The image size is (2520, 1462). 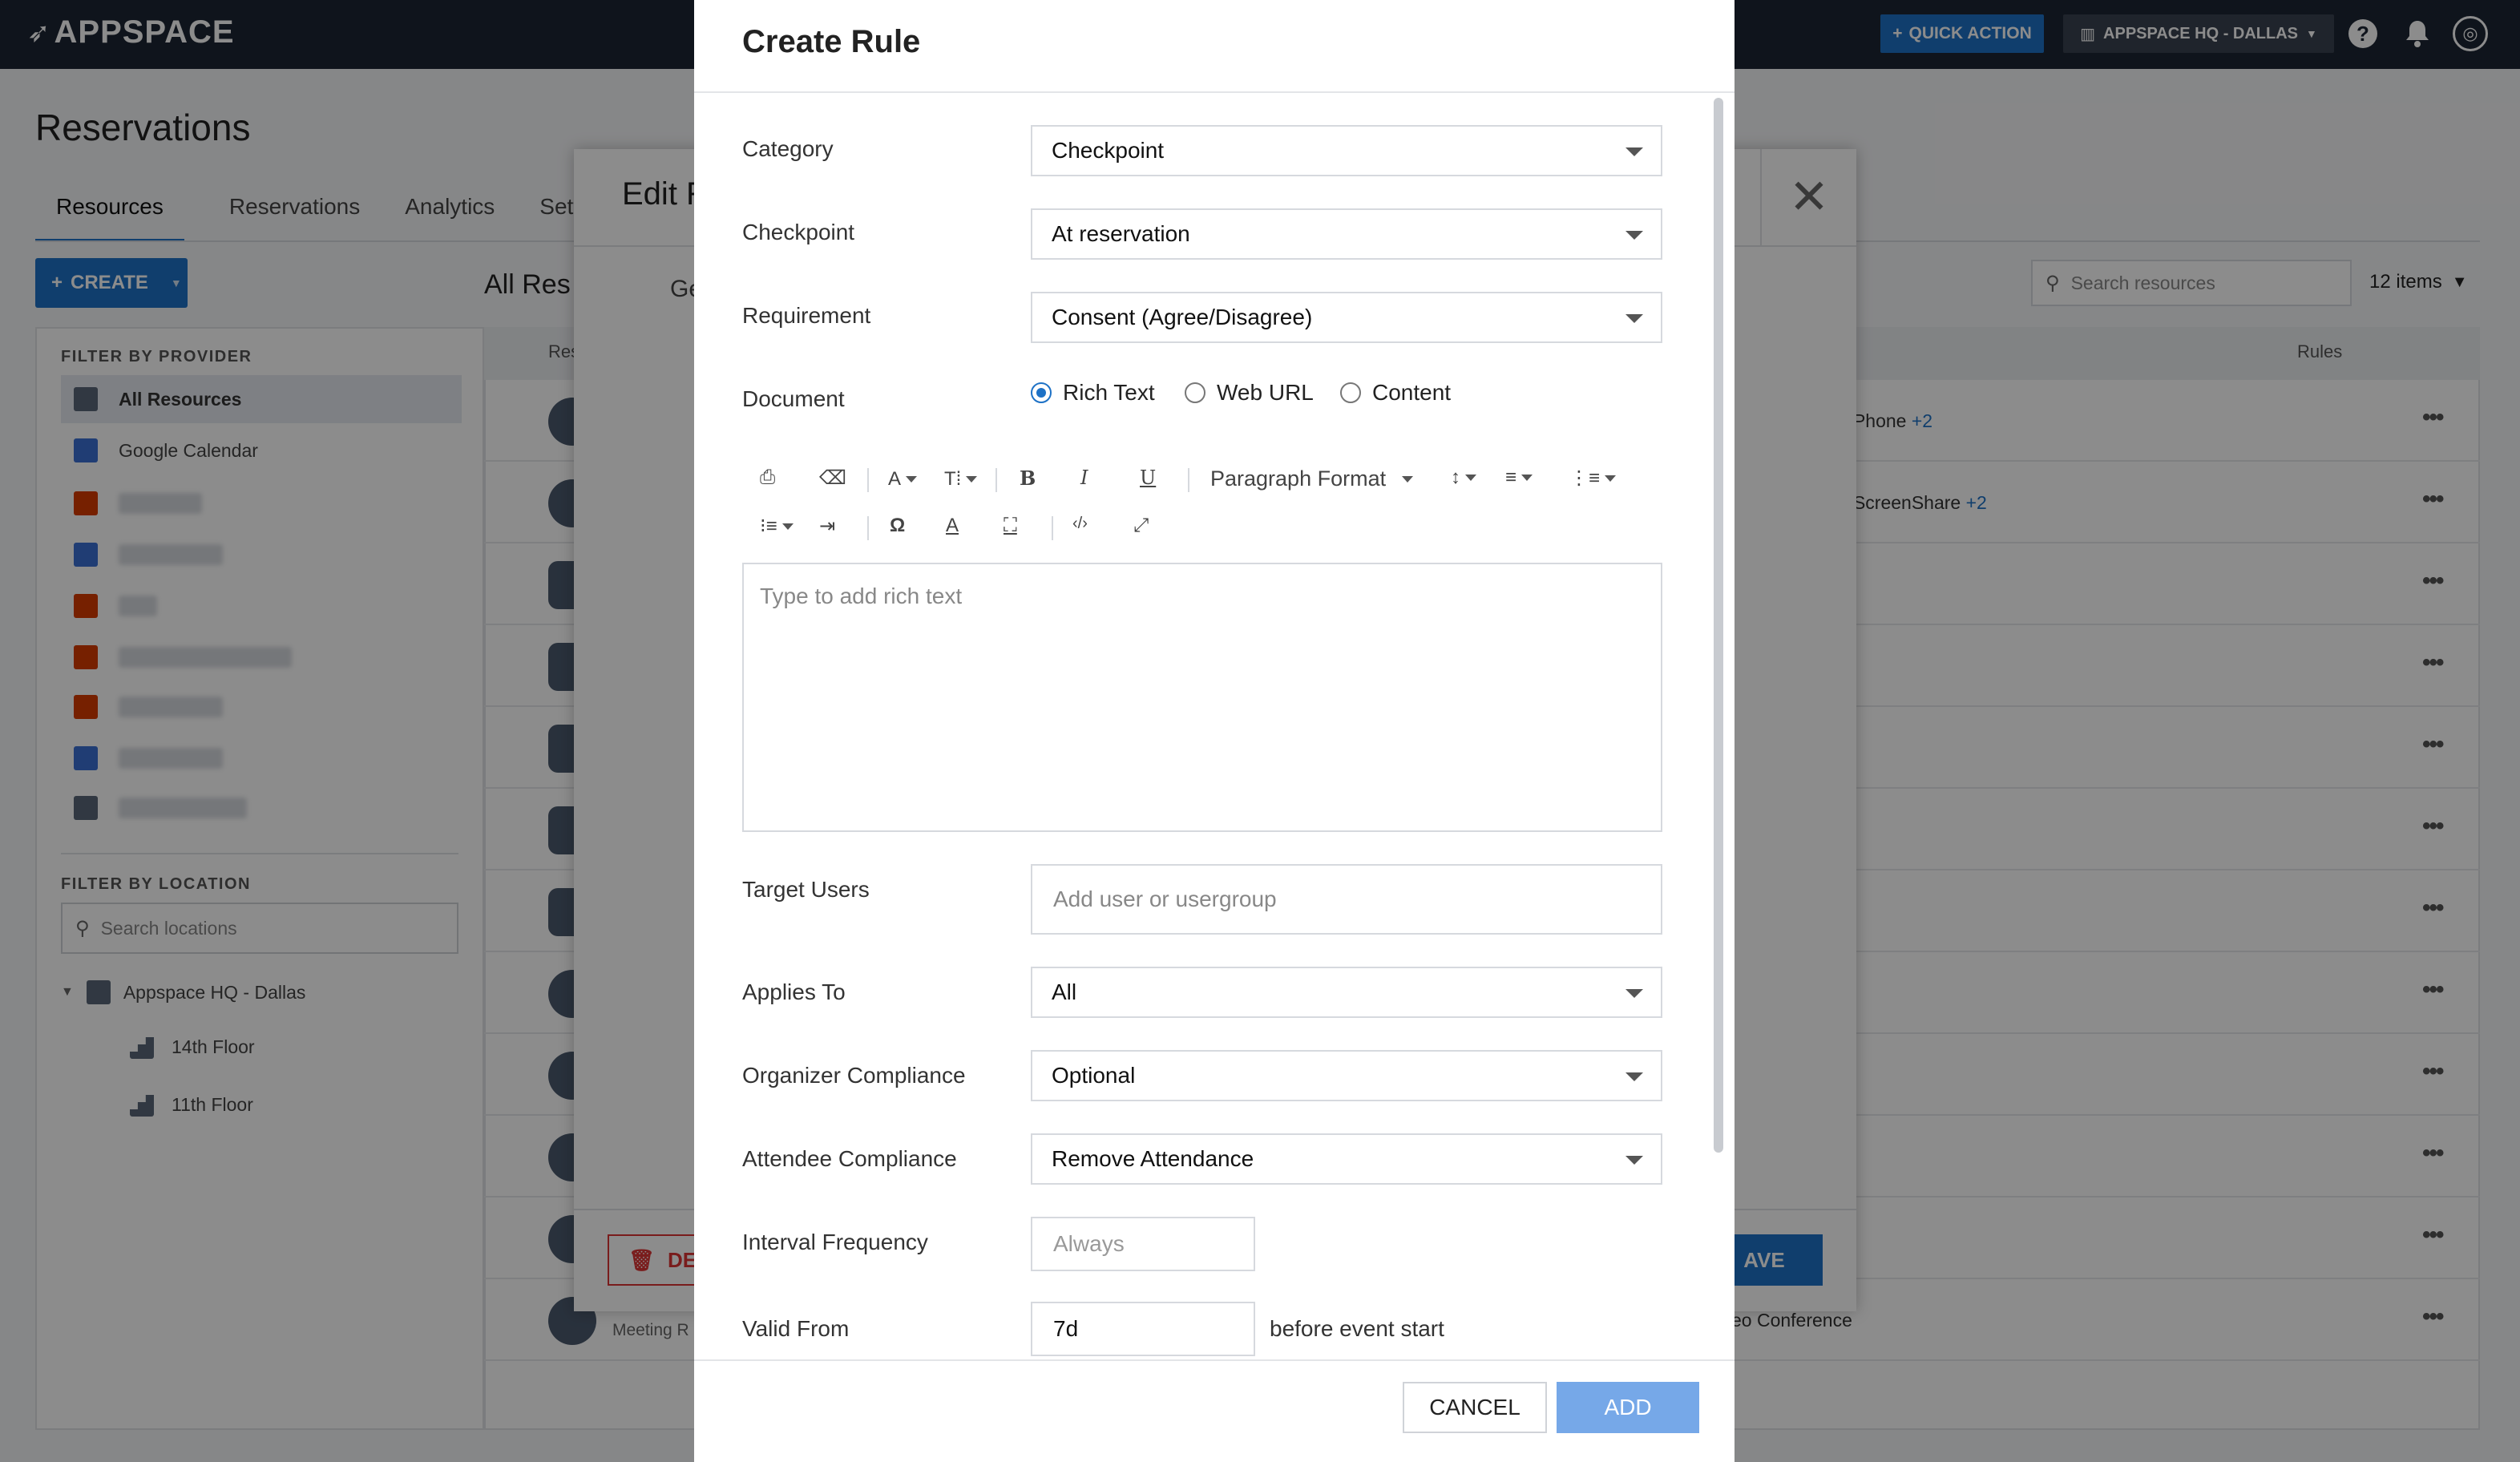 I want to click on interval-frequency-input: Always, so click(x=1143, y=1244).